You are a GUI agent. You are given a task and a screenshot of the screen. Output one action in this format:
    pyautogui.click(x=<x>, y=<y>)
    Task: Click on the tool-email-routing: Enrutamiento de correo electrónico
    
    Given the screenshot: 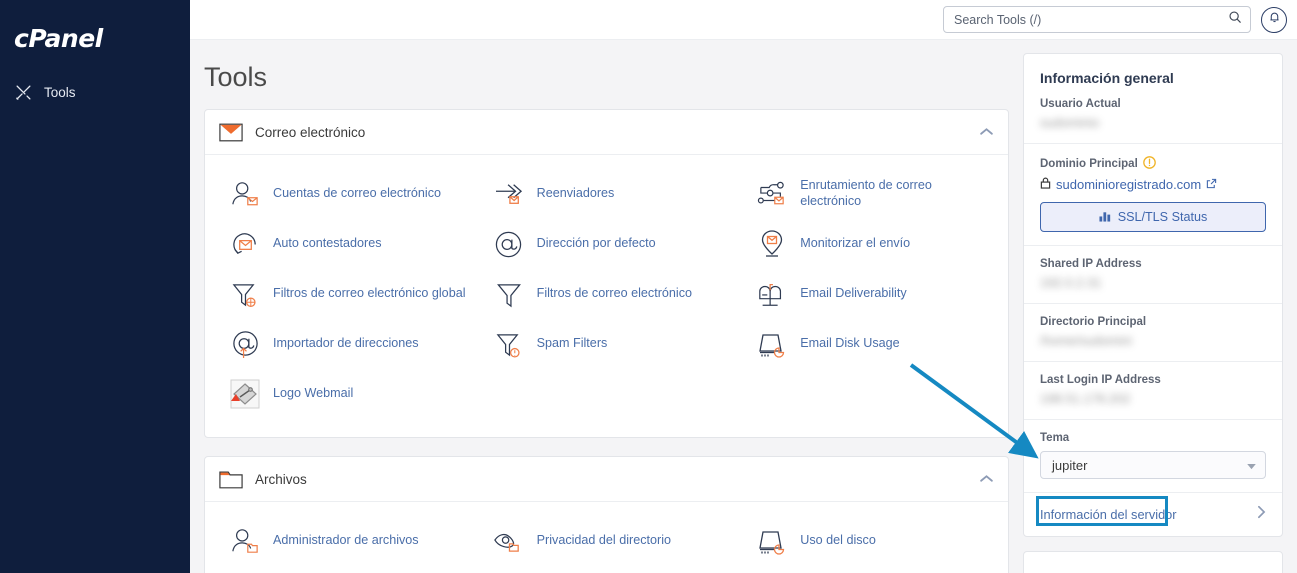 What is the action you would take?
    pyautogui.click(x=870, y=194)
    